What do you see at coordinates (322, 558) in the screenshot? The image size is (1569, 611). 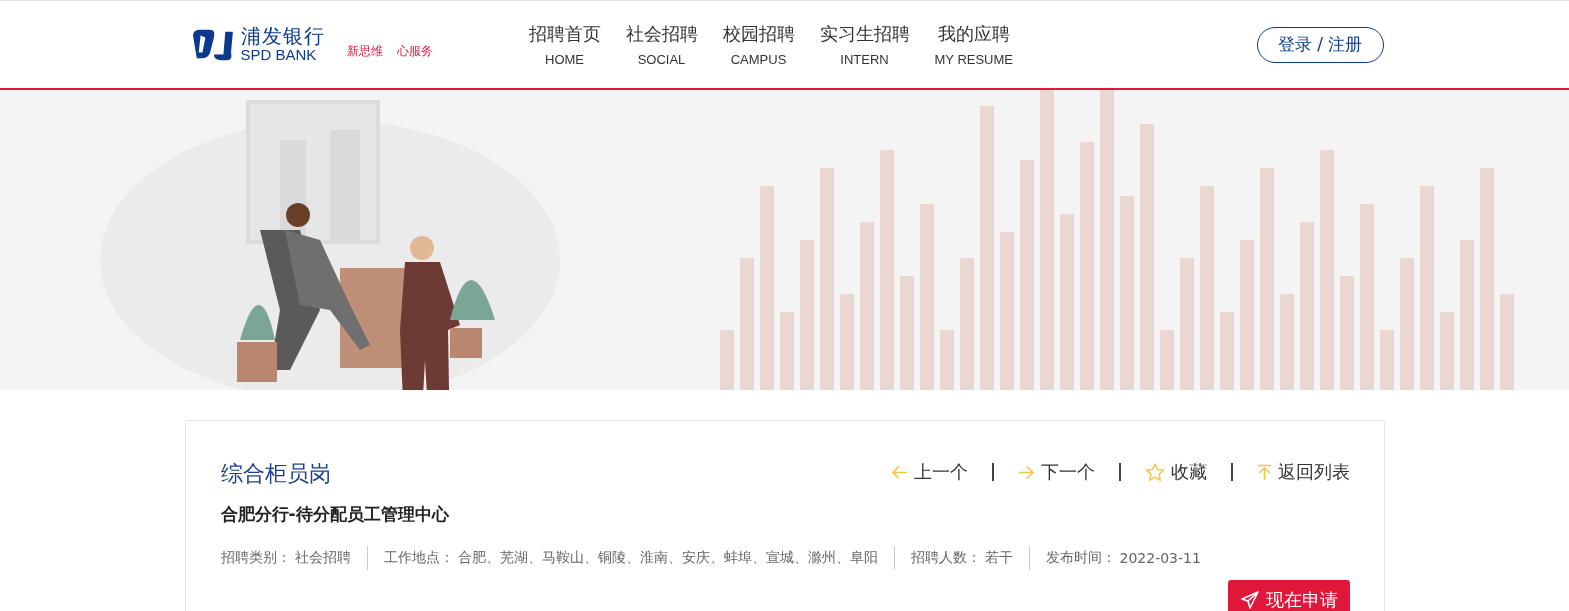 I see `meta-value: 社会招聘` at bounding box center [322, 558].